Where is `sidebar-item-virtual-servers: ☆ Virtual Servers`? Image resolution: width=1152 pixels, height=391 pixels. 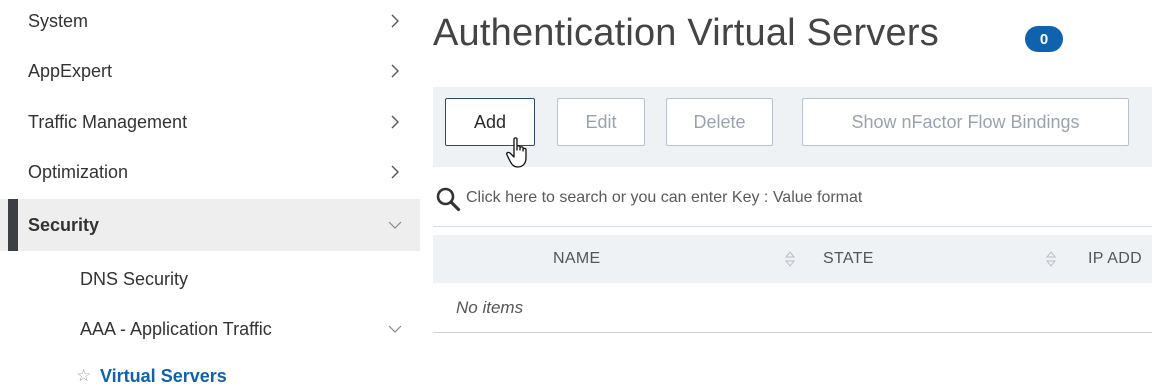
sidebar-item-virtual-servers: ☆ Virtual Servers is located at coordinates (210, 374).